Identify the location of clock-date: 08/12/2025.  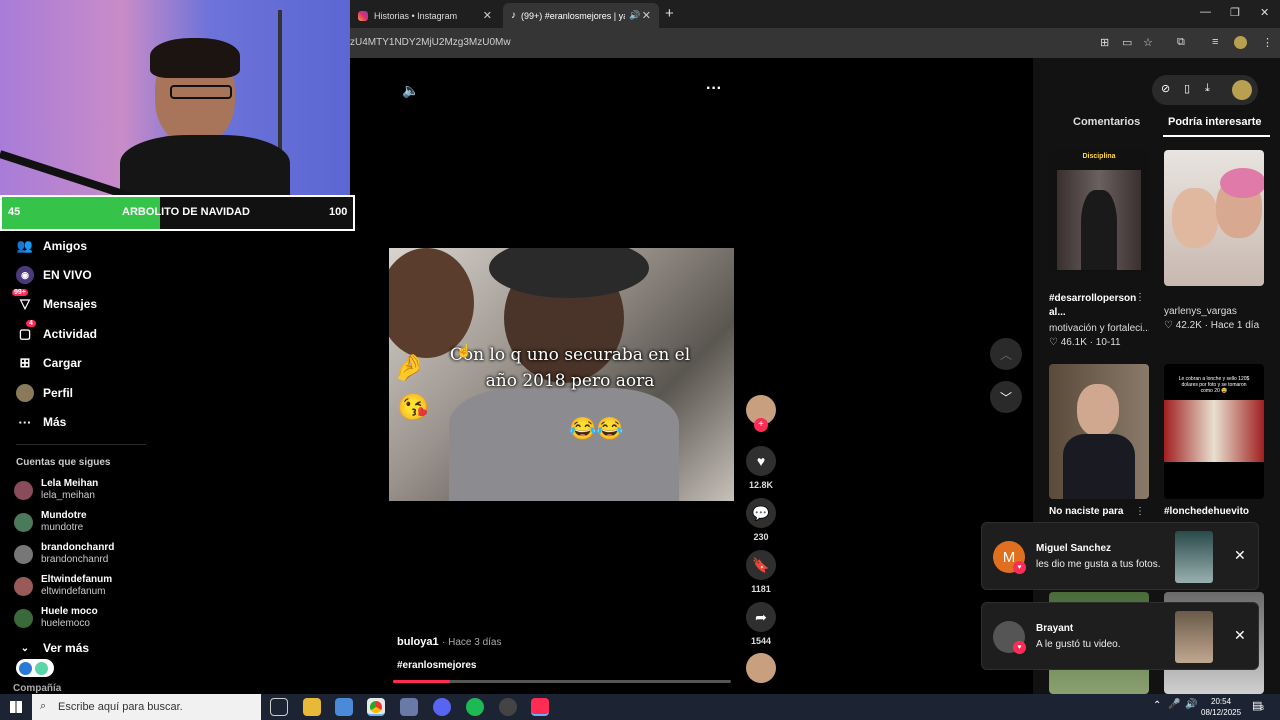
(1221, 712).